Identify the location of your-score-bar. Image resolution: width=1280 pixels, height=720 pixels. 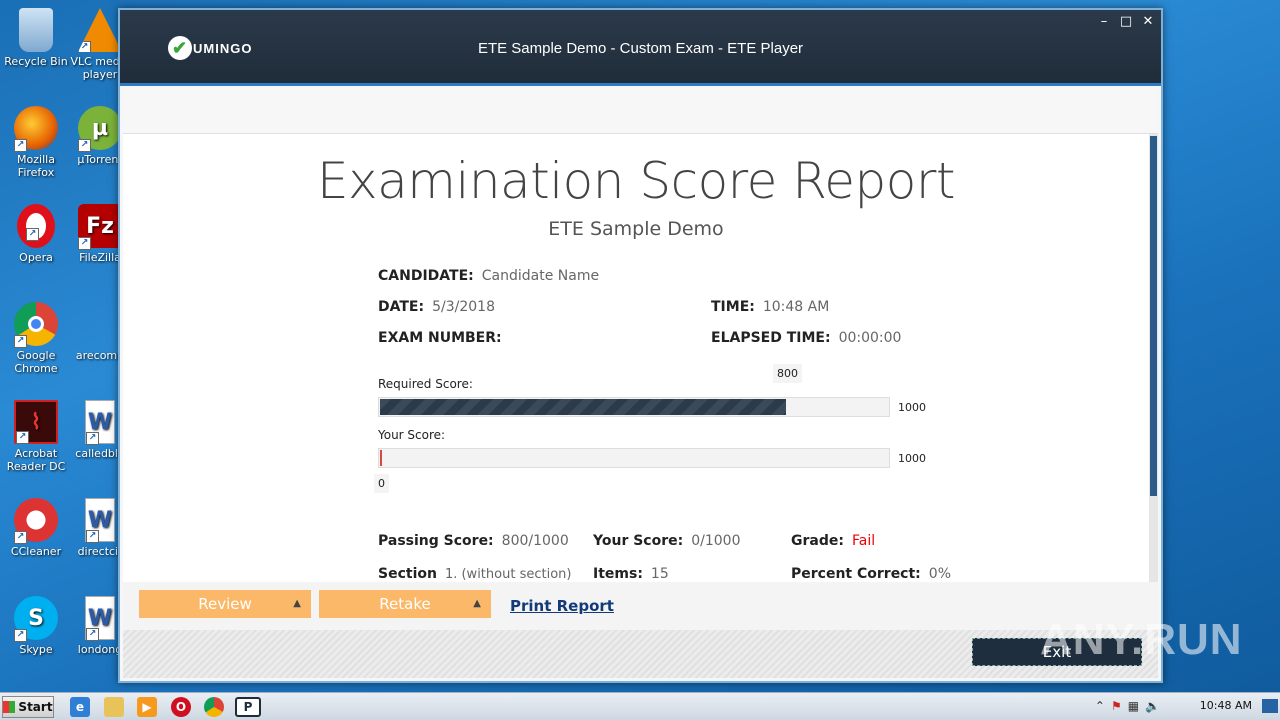
(634, 458).